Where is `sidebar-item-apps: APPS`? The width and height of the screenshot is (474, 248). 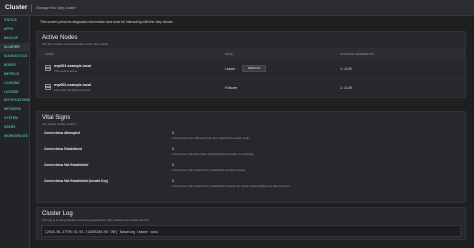
sidebar-item-apps: APPS is located at coordinates (14, 29).